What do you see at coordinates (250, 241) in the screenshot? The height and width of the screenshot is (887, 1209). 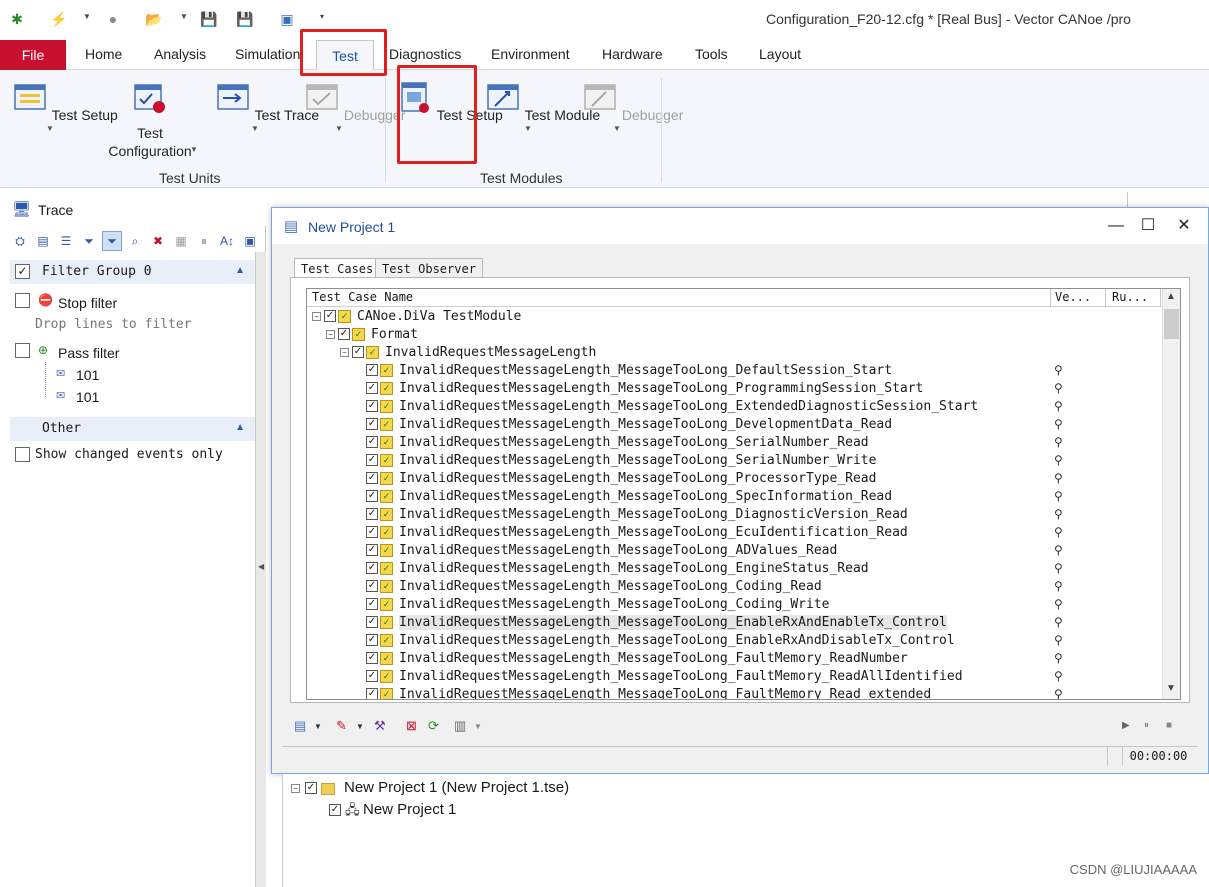 I see `settings-icon: ▣` at bounding box center [250, 241].